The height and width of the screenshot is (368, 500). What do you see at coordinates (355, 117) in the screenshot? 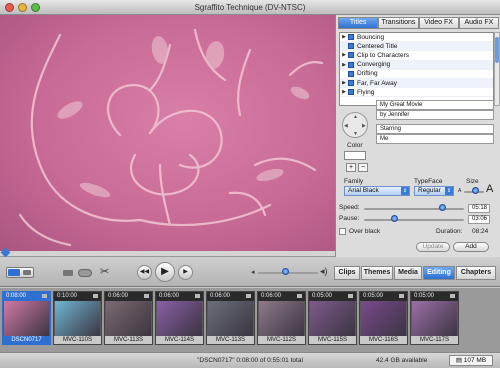
I see `arrow-up-icon: ▲` at bounding box center [355, 117].